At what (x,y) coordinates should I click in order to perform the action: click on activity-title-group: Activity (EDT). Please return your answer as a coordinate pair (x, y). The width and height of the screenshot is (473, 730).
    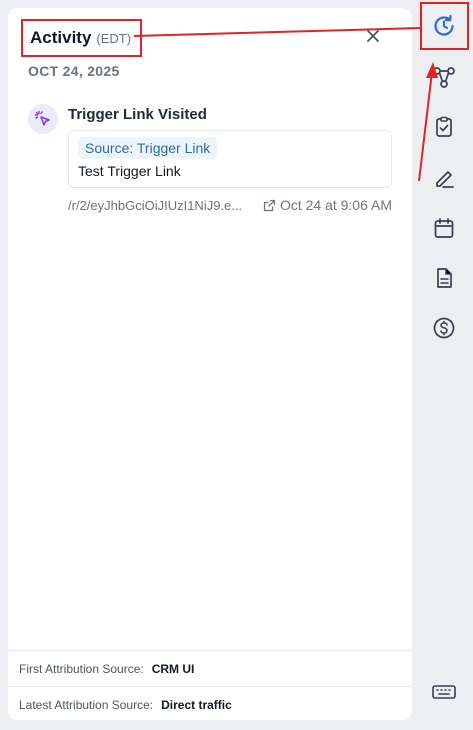
    Looking at the image, I should click on (81, 38).